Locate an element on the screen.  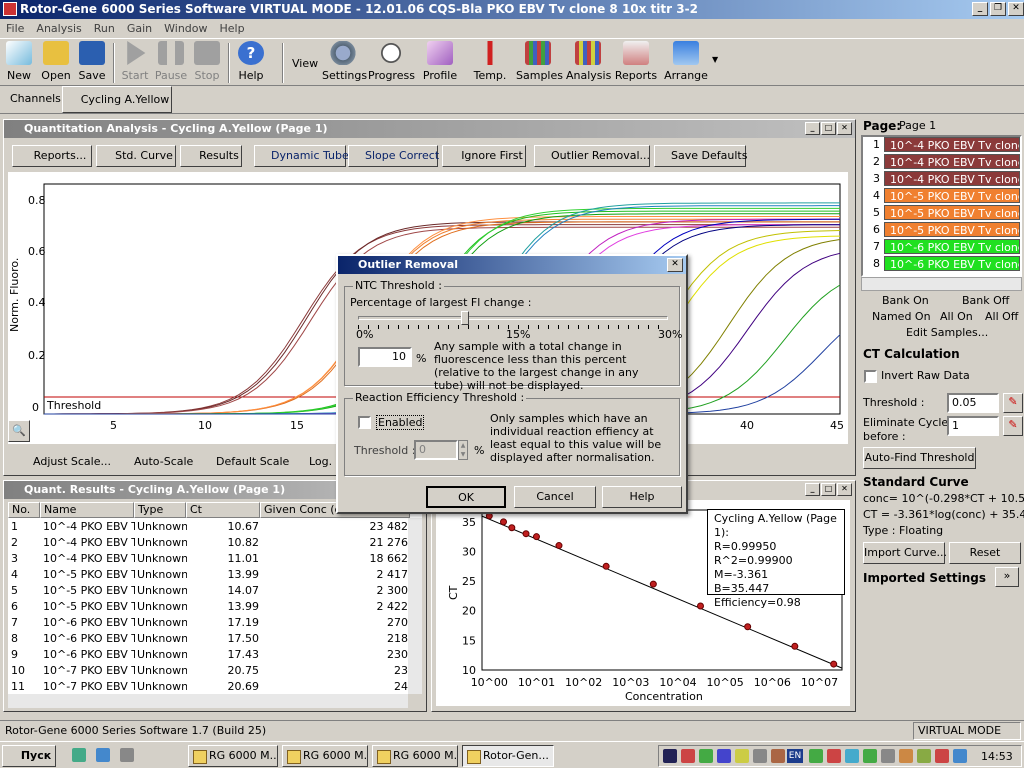
table-cell-conc: 23 482 is located at coordinates (336, 527).